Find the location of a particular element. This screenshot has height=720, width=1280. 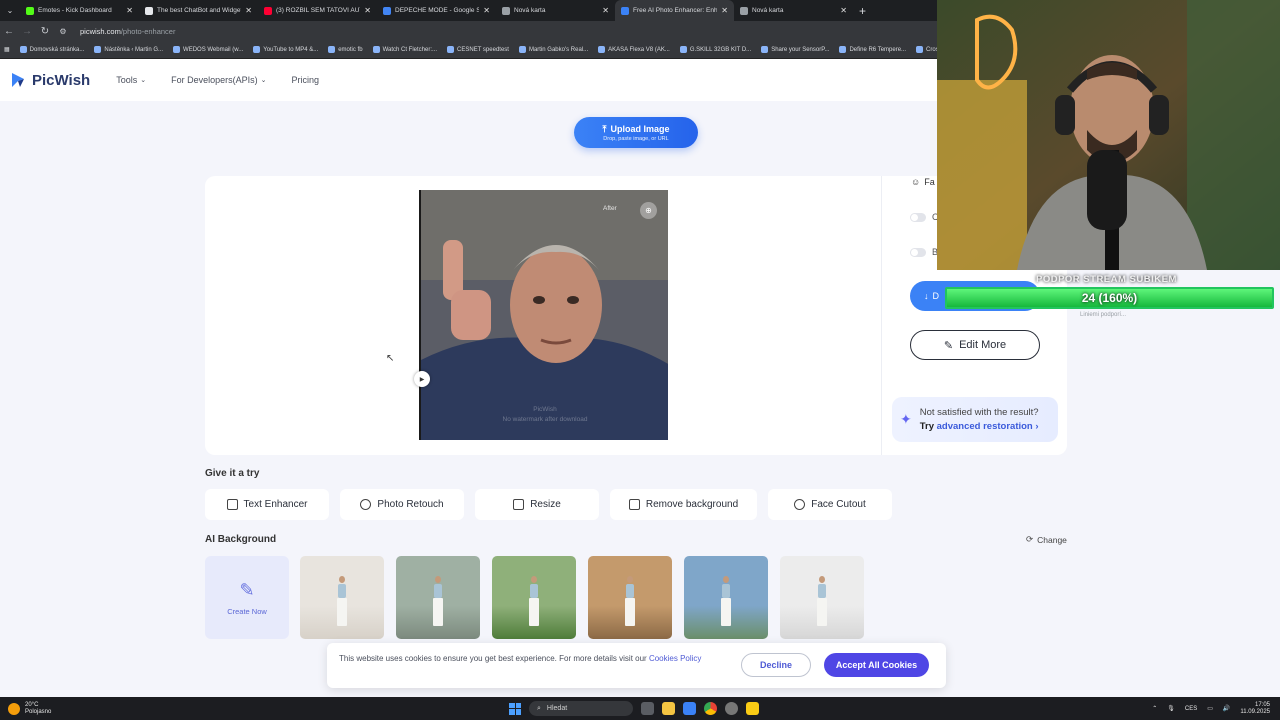

tool-resize: Resize is located at coordinates (537, 504).